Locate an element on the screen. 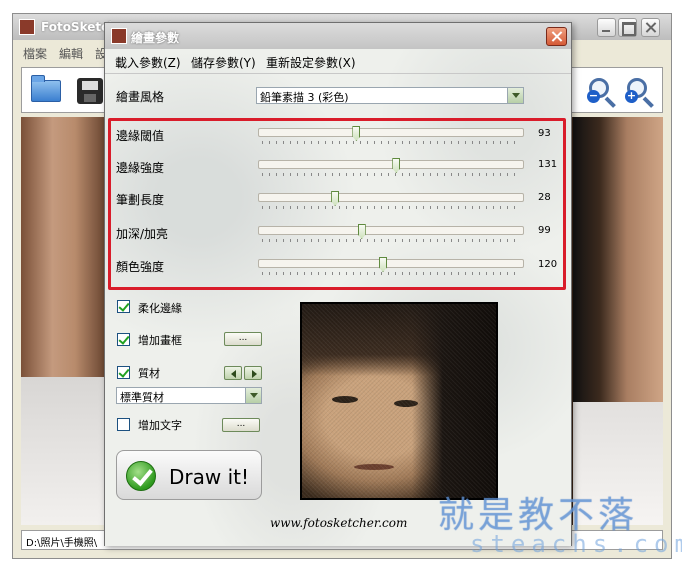  texture-select-value: 標準質材 is located at coordinates (142, 397).